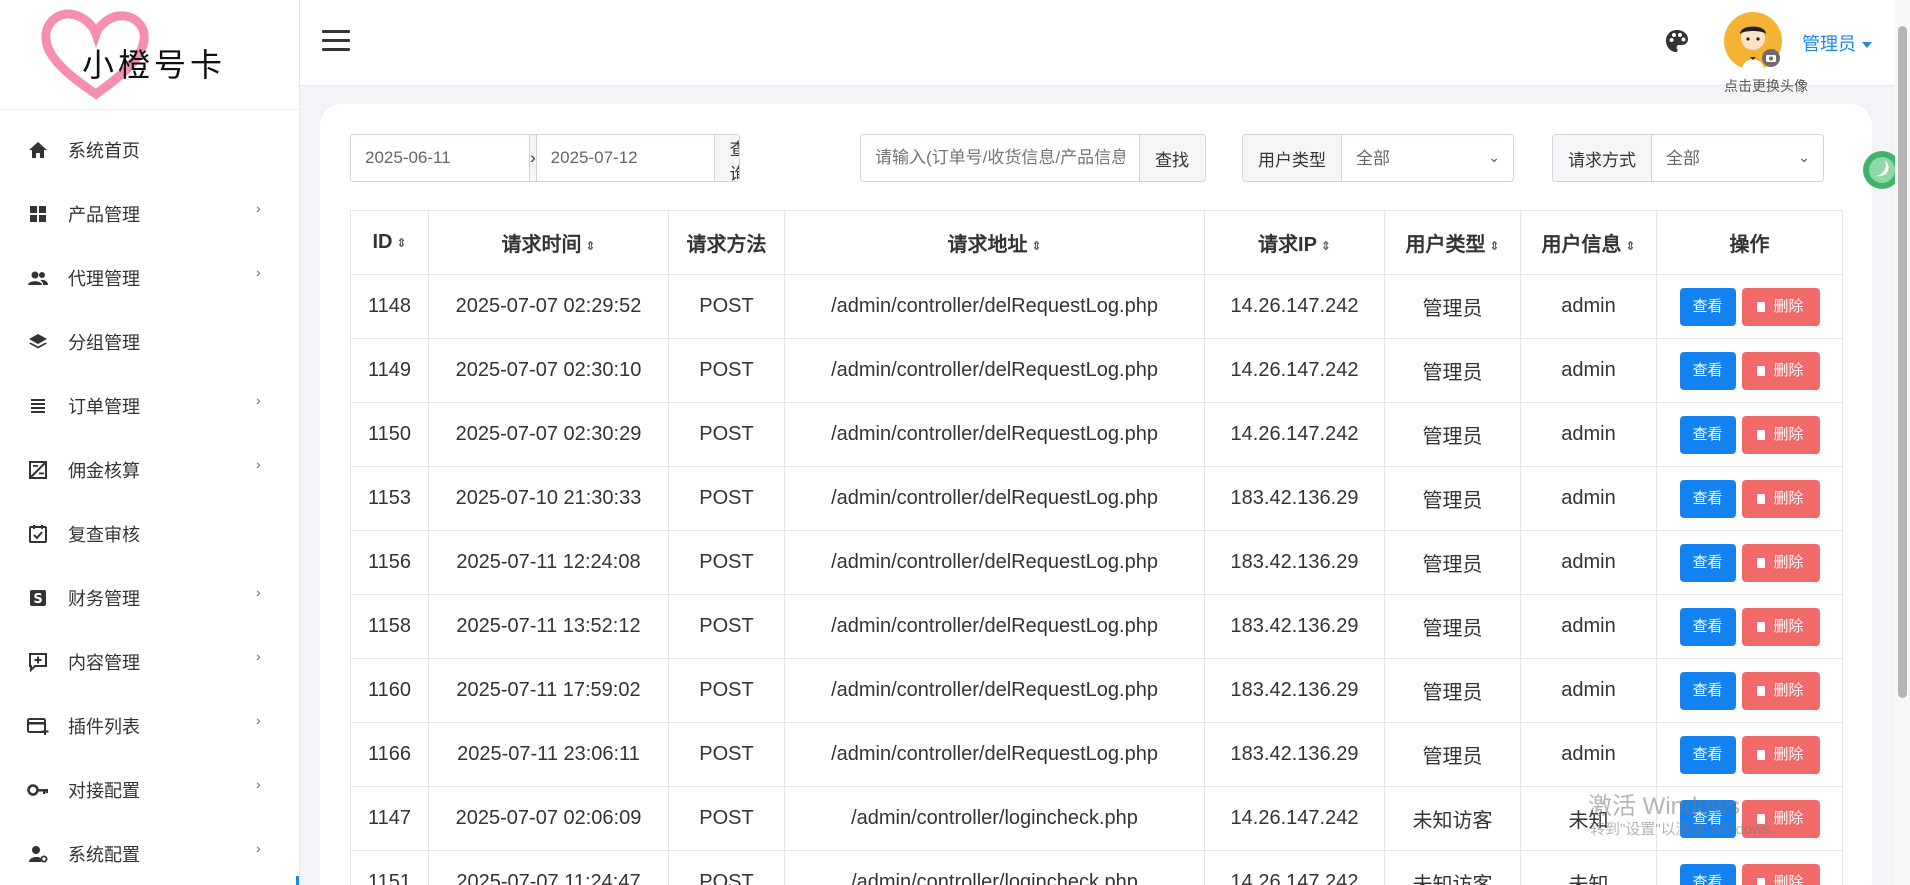 The width and height of the screenshot is (1910, 885). Describe the element at coordinates (389, 370) in the screenshot. I see `table-cell: 1149` at that location.